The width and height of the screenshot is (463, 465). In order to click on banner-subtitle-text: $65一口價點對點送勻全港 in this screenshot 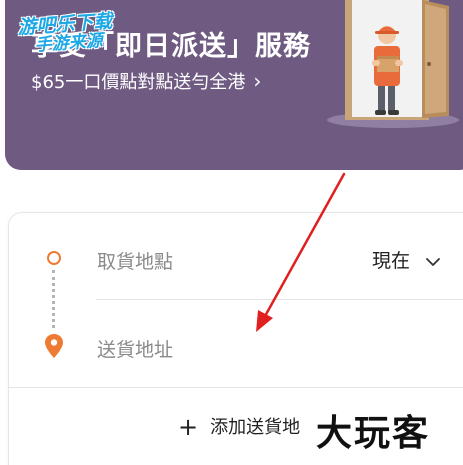, I will do `click(138, 82)`.